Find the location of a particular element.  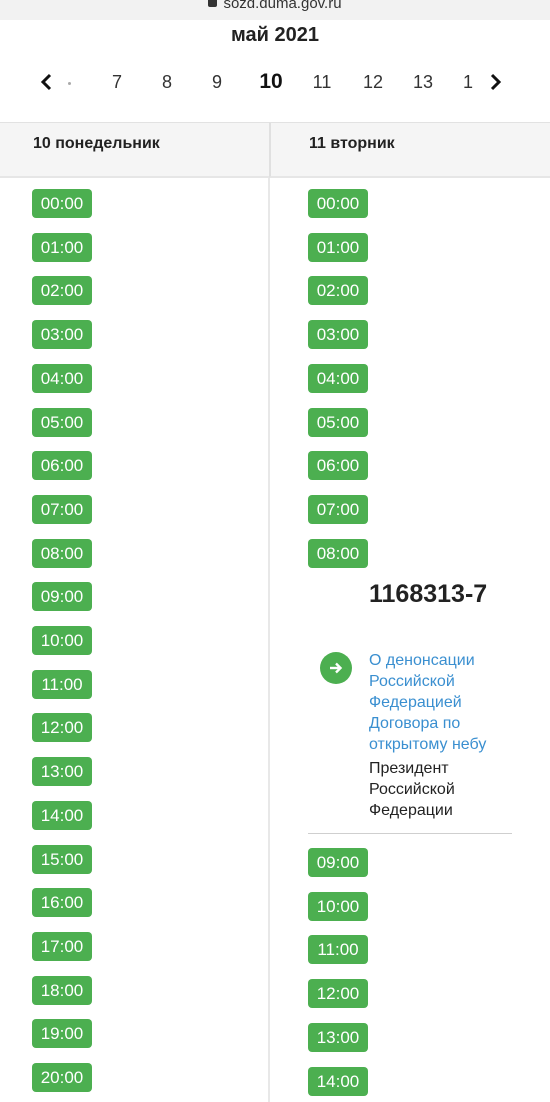

arrow-right-icon is located at coordinates (336, 668).